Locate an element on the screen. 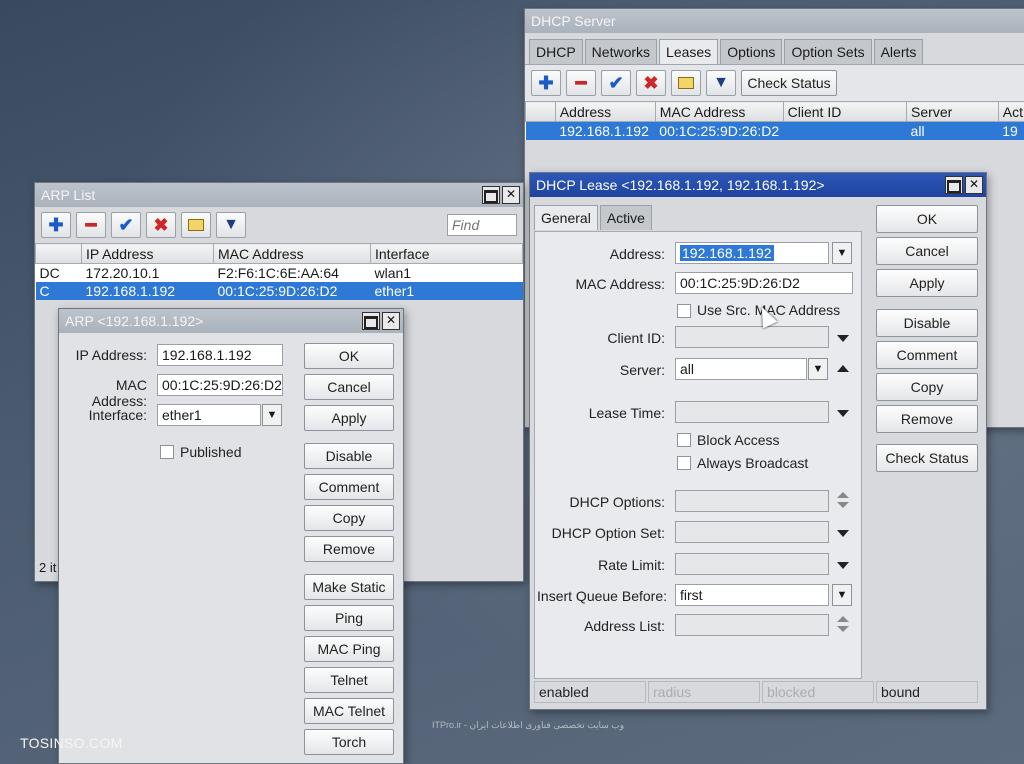 This screenshot has width=1024, height=764. published-checkbox is located at coordinates (167, 452).